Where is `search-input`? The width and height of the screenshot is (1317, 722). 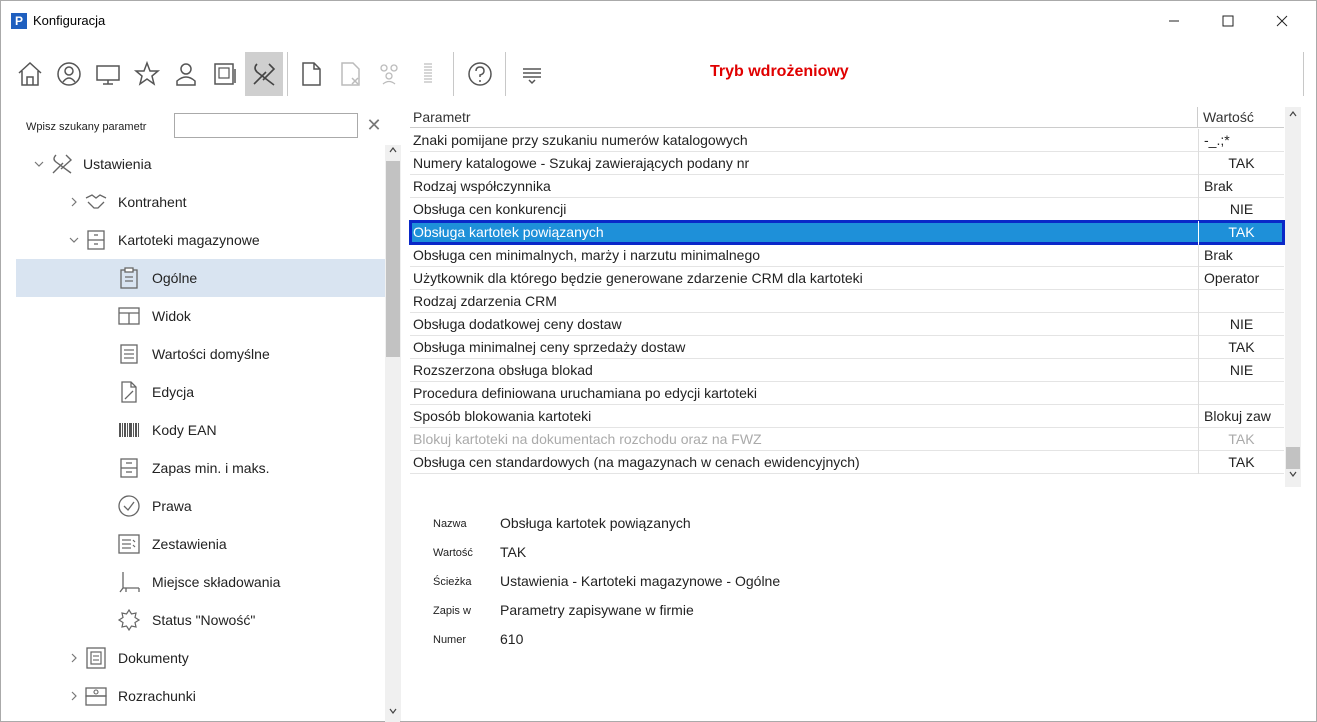
search-input is located at coordinates (266, 125).